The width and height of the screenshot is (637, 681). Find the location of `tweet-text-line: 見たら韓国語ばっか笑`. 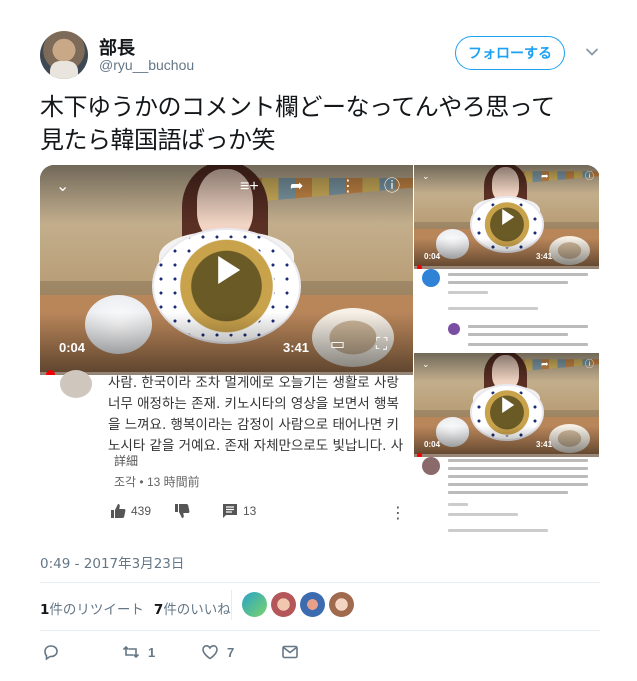

tweet-text-line: 見たら韓国語ばっか笑 is located at coordinates (158, 140).